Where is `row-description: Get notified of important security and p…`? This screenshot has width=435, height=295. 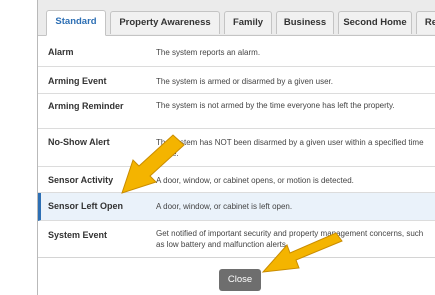 row-description: Get notified of important security and p… is located at coordinates (290, 239).